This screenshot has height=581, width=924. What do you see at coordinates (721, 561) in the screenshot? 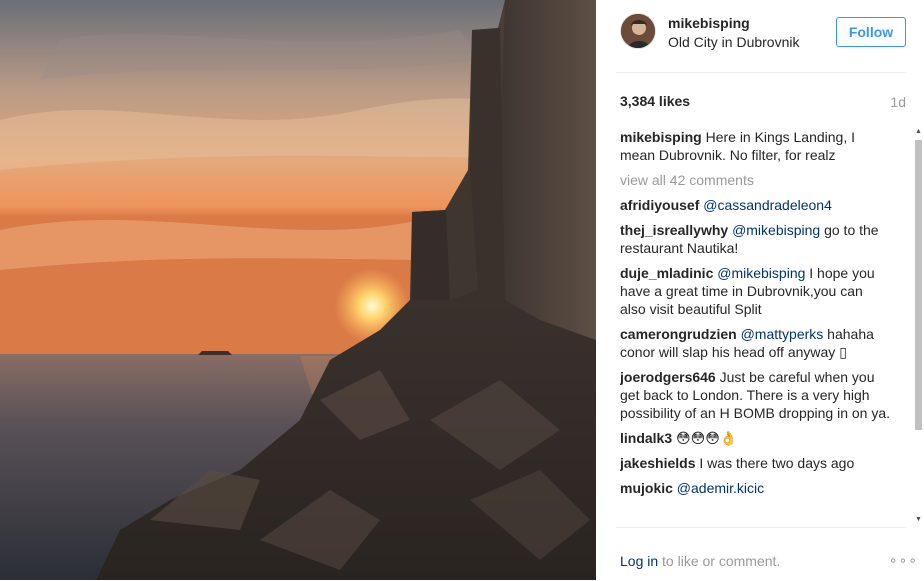
I see `login-prompt-text: to like or comment.` at bounding box center [721, 561].